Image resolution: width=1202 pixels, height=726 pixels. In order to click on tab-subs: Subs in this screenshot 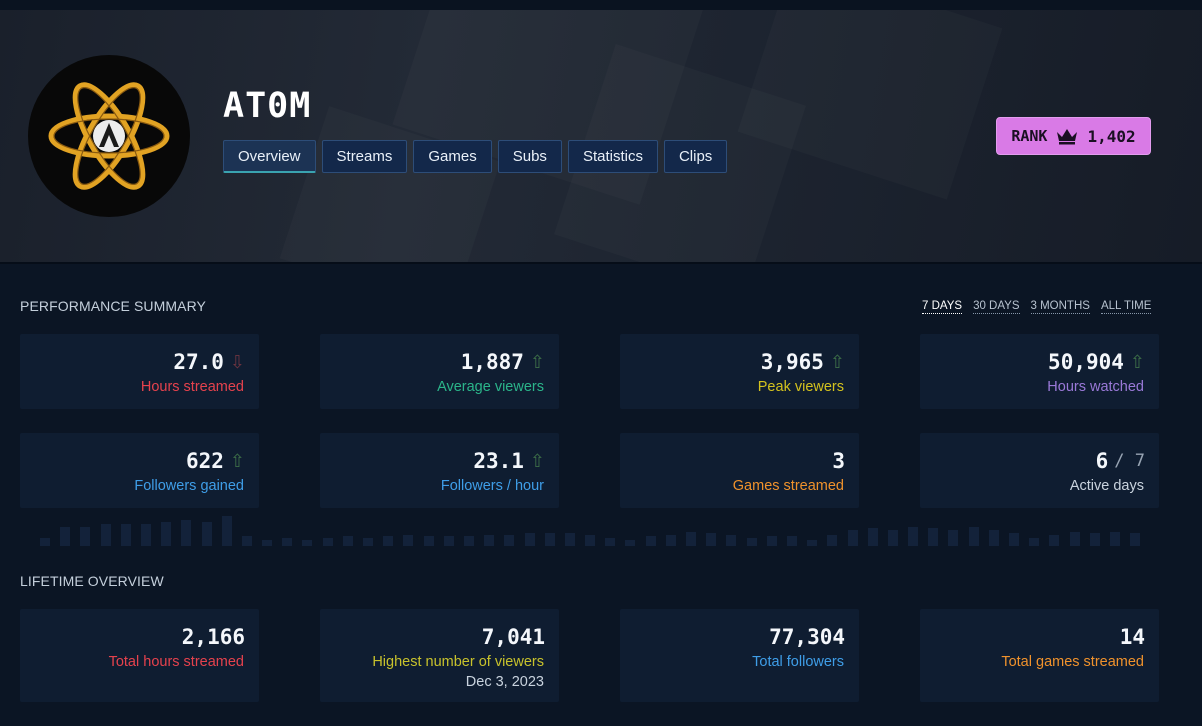, I will do `click(529, 156)`.